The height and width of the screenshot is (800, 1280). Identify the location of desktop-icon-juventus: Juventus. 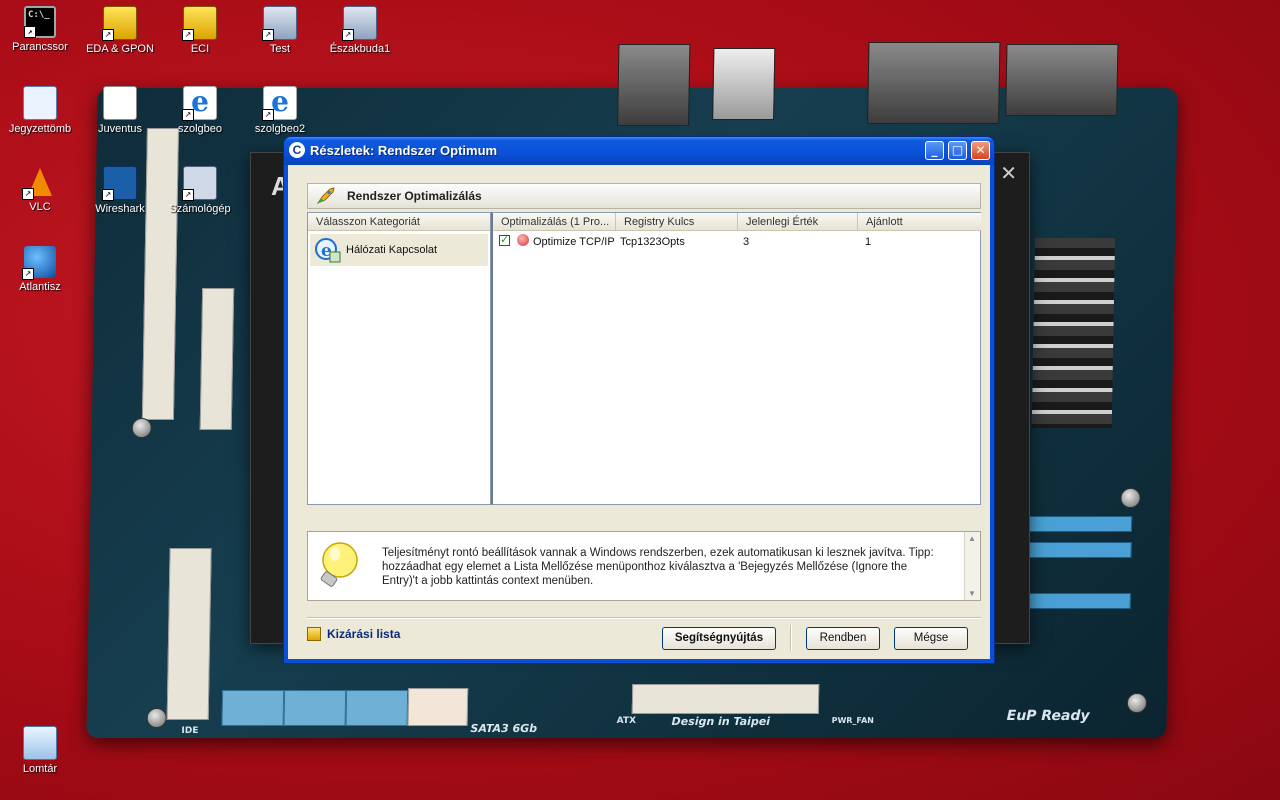
(120, 110).